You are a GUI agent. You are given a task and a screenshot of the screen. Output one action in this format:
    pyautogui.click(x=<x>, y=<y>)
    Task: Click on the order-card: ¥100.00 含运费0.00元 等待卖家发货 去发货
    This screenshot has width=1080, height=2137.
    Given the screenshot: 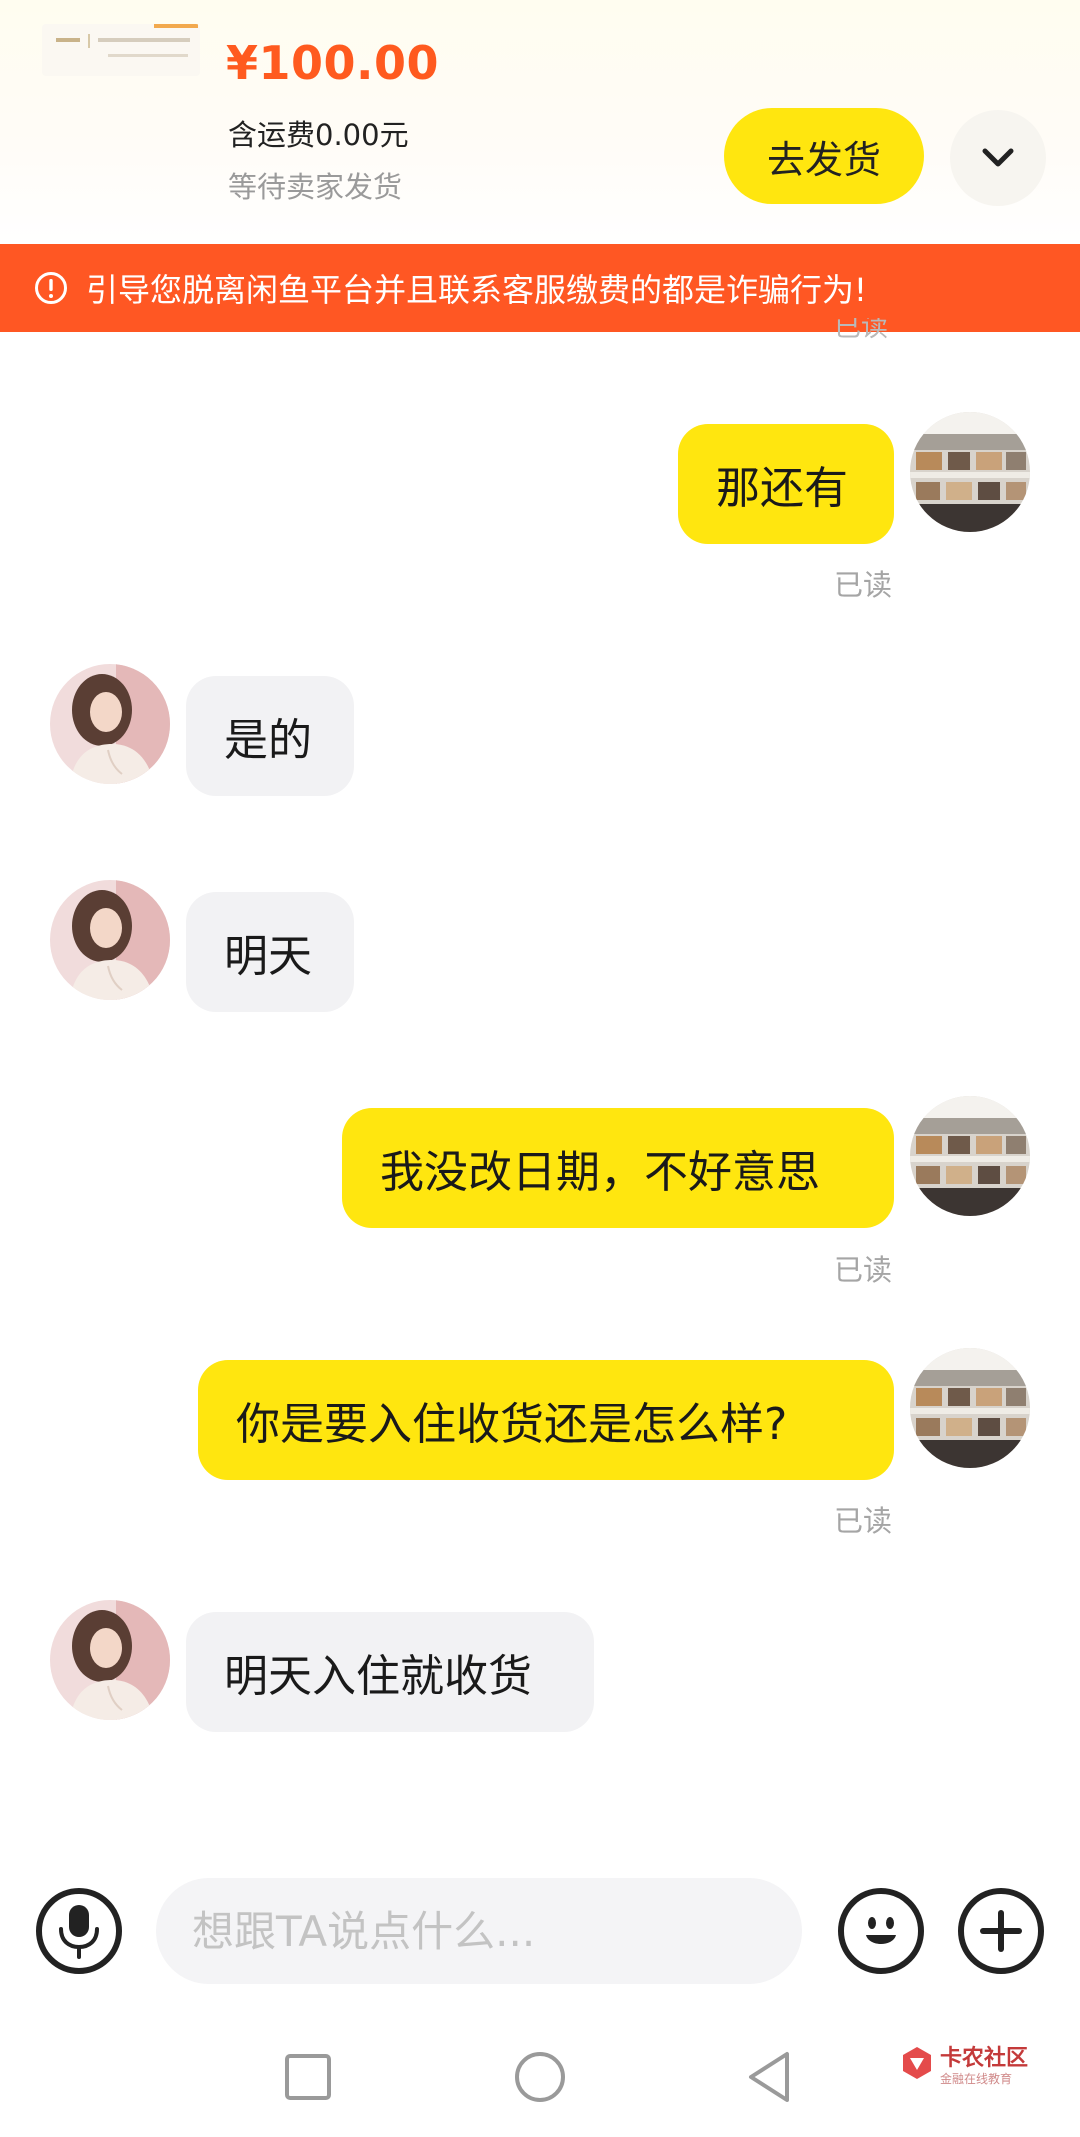 What is the action you would take?
    pyautogui.click(x=540, y=122)
    